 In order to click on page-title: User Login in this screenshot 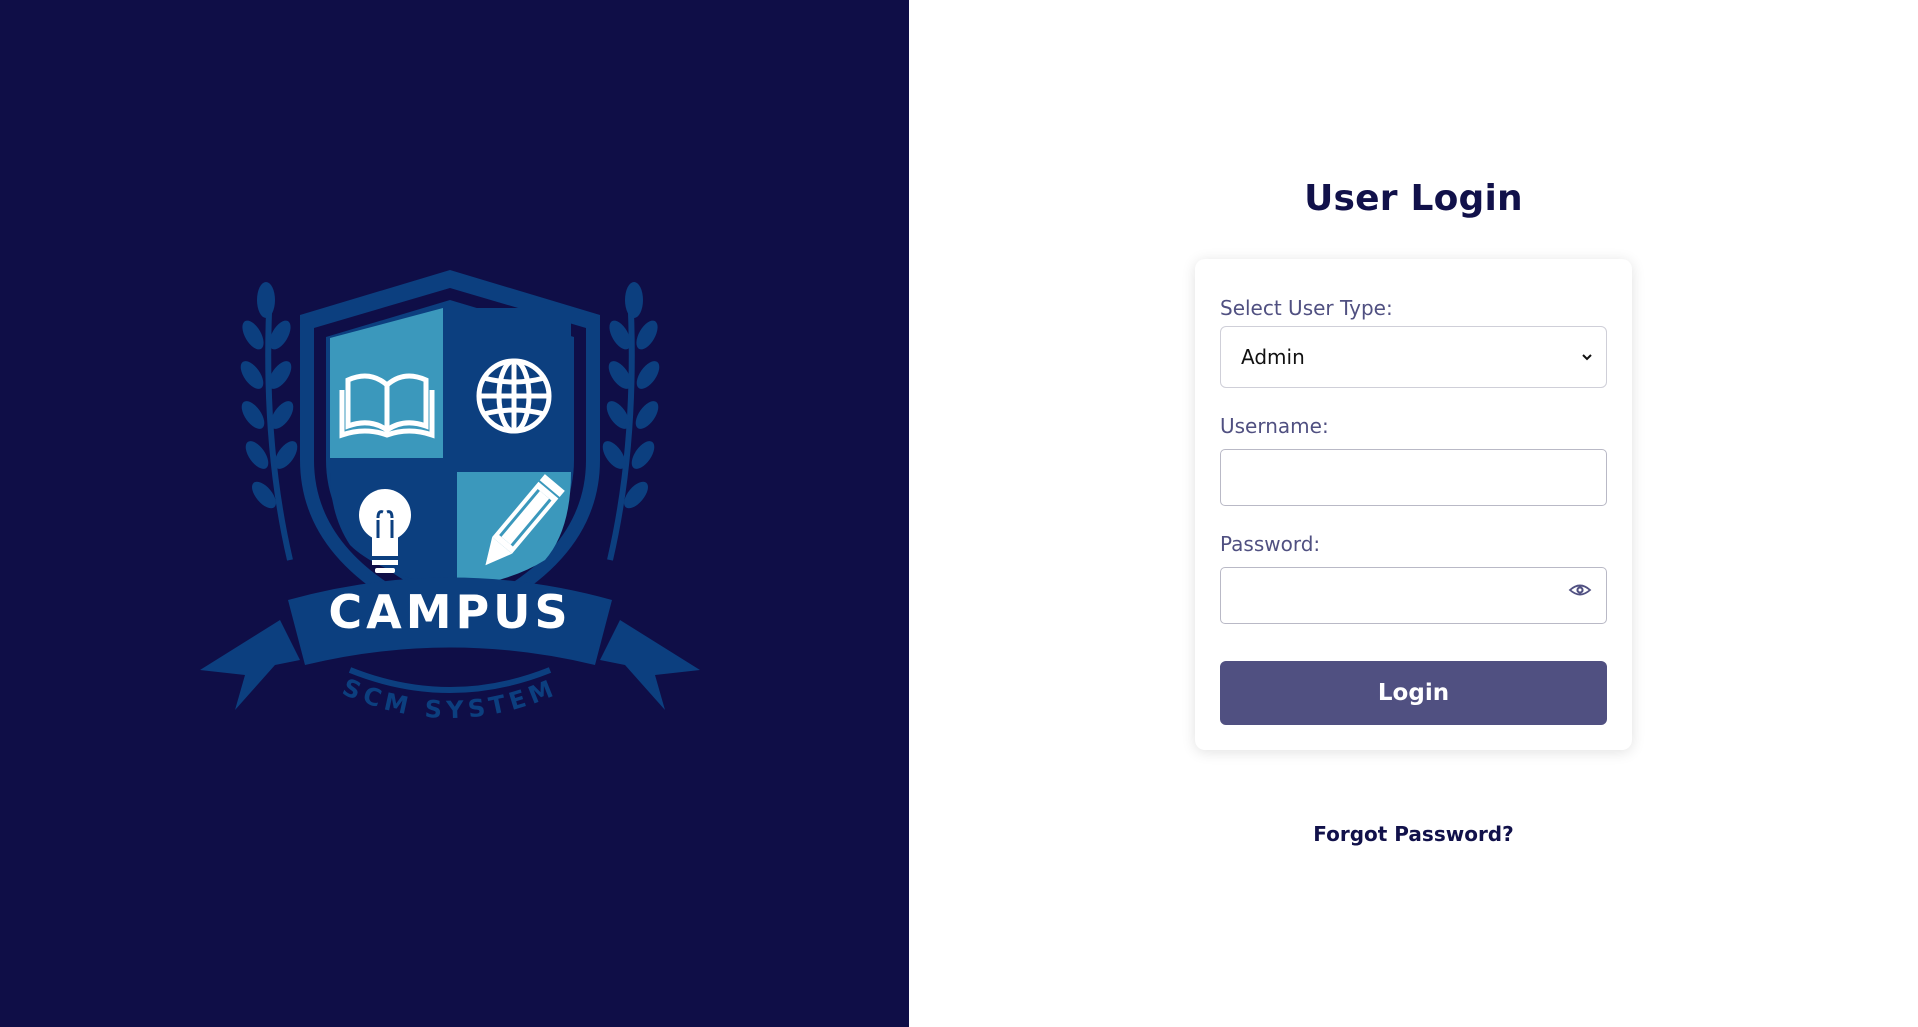, I will do `click(1413, 198)`.